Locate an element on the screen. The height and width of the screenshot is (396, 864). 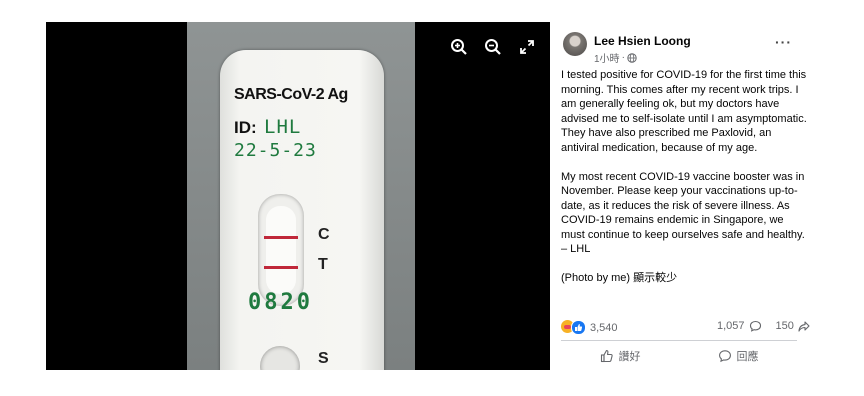
marker-c: C is located at coordinates (324, 234).